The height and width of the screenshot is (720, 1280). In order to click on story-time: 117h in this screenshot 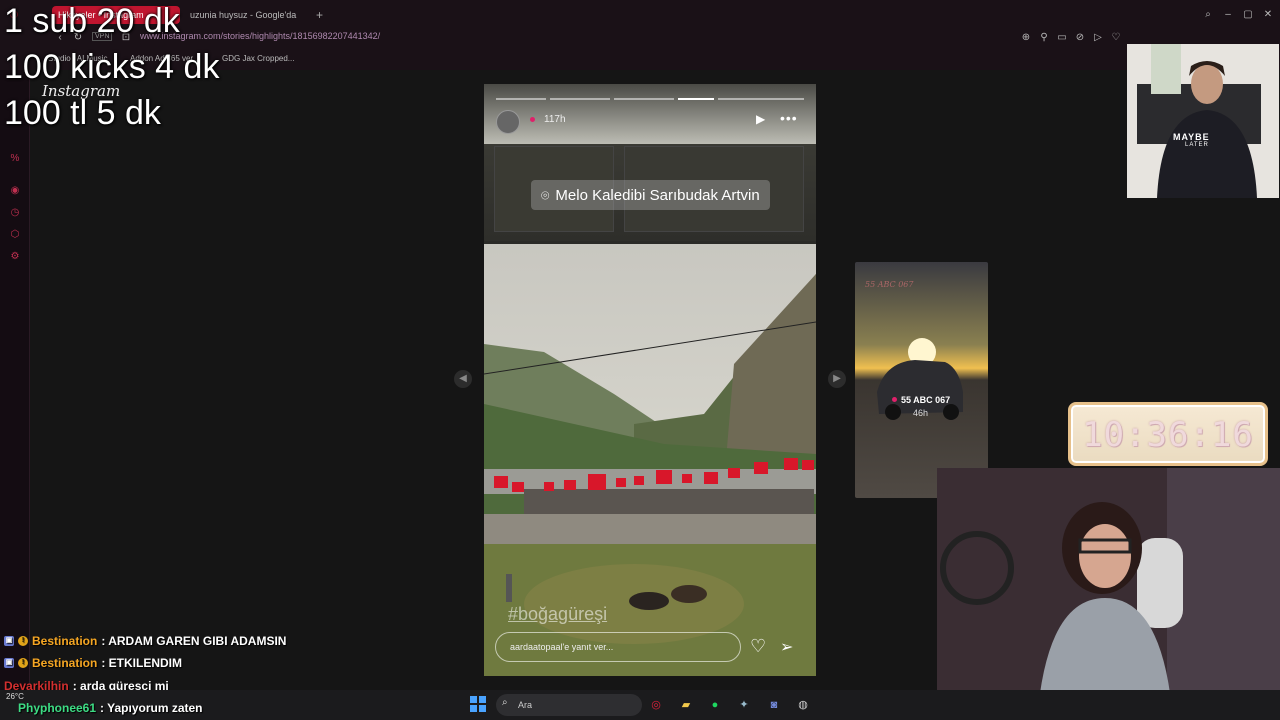, I will do `click(555, 119)`.